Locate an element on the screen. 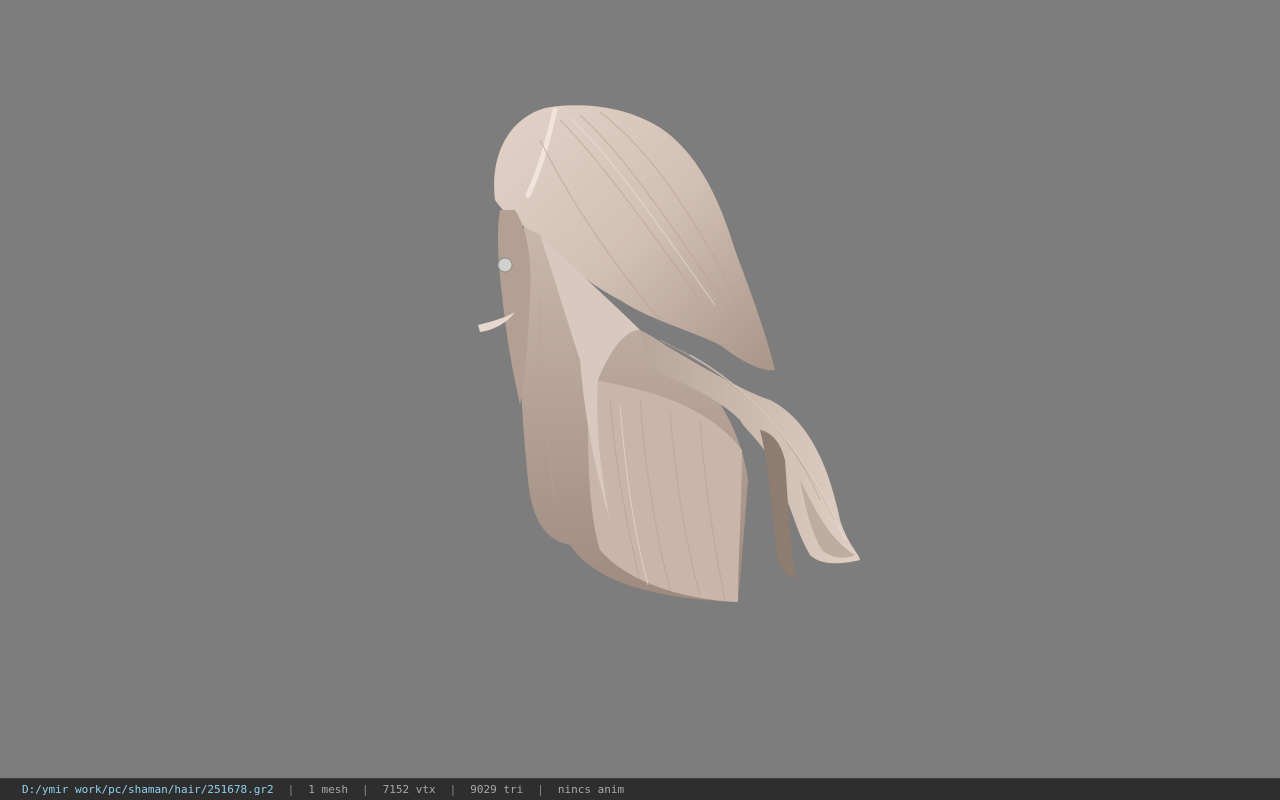 This screenshot has height=800, width=1280. vertex-count: 7152 vtx is located at coordinates (409, 789).